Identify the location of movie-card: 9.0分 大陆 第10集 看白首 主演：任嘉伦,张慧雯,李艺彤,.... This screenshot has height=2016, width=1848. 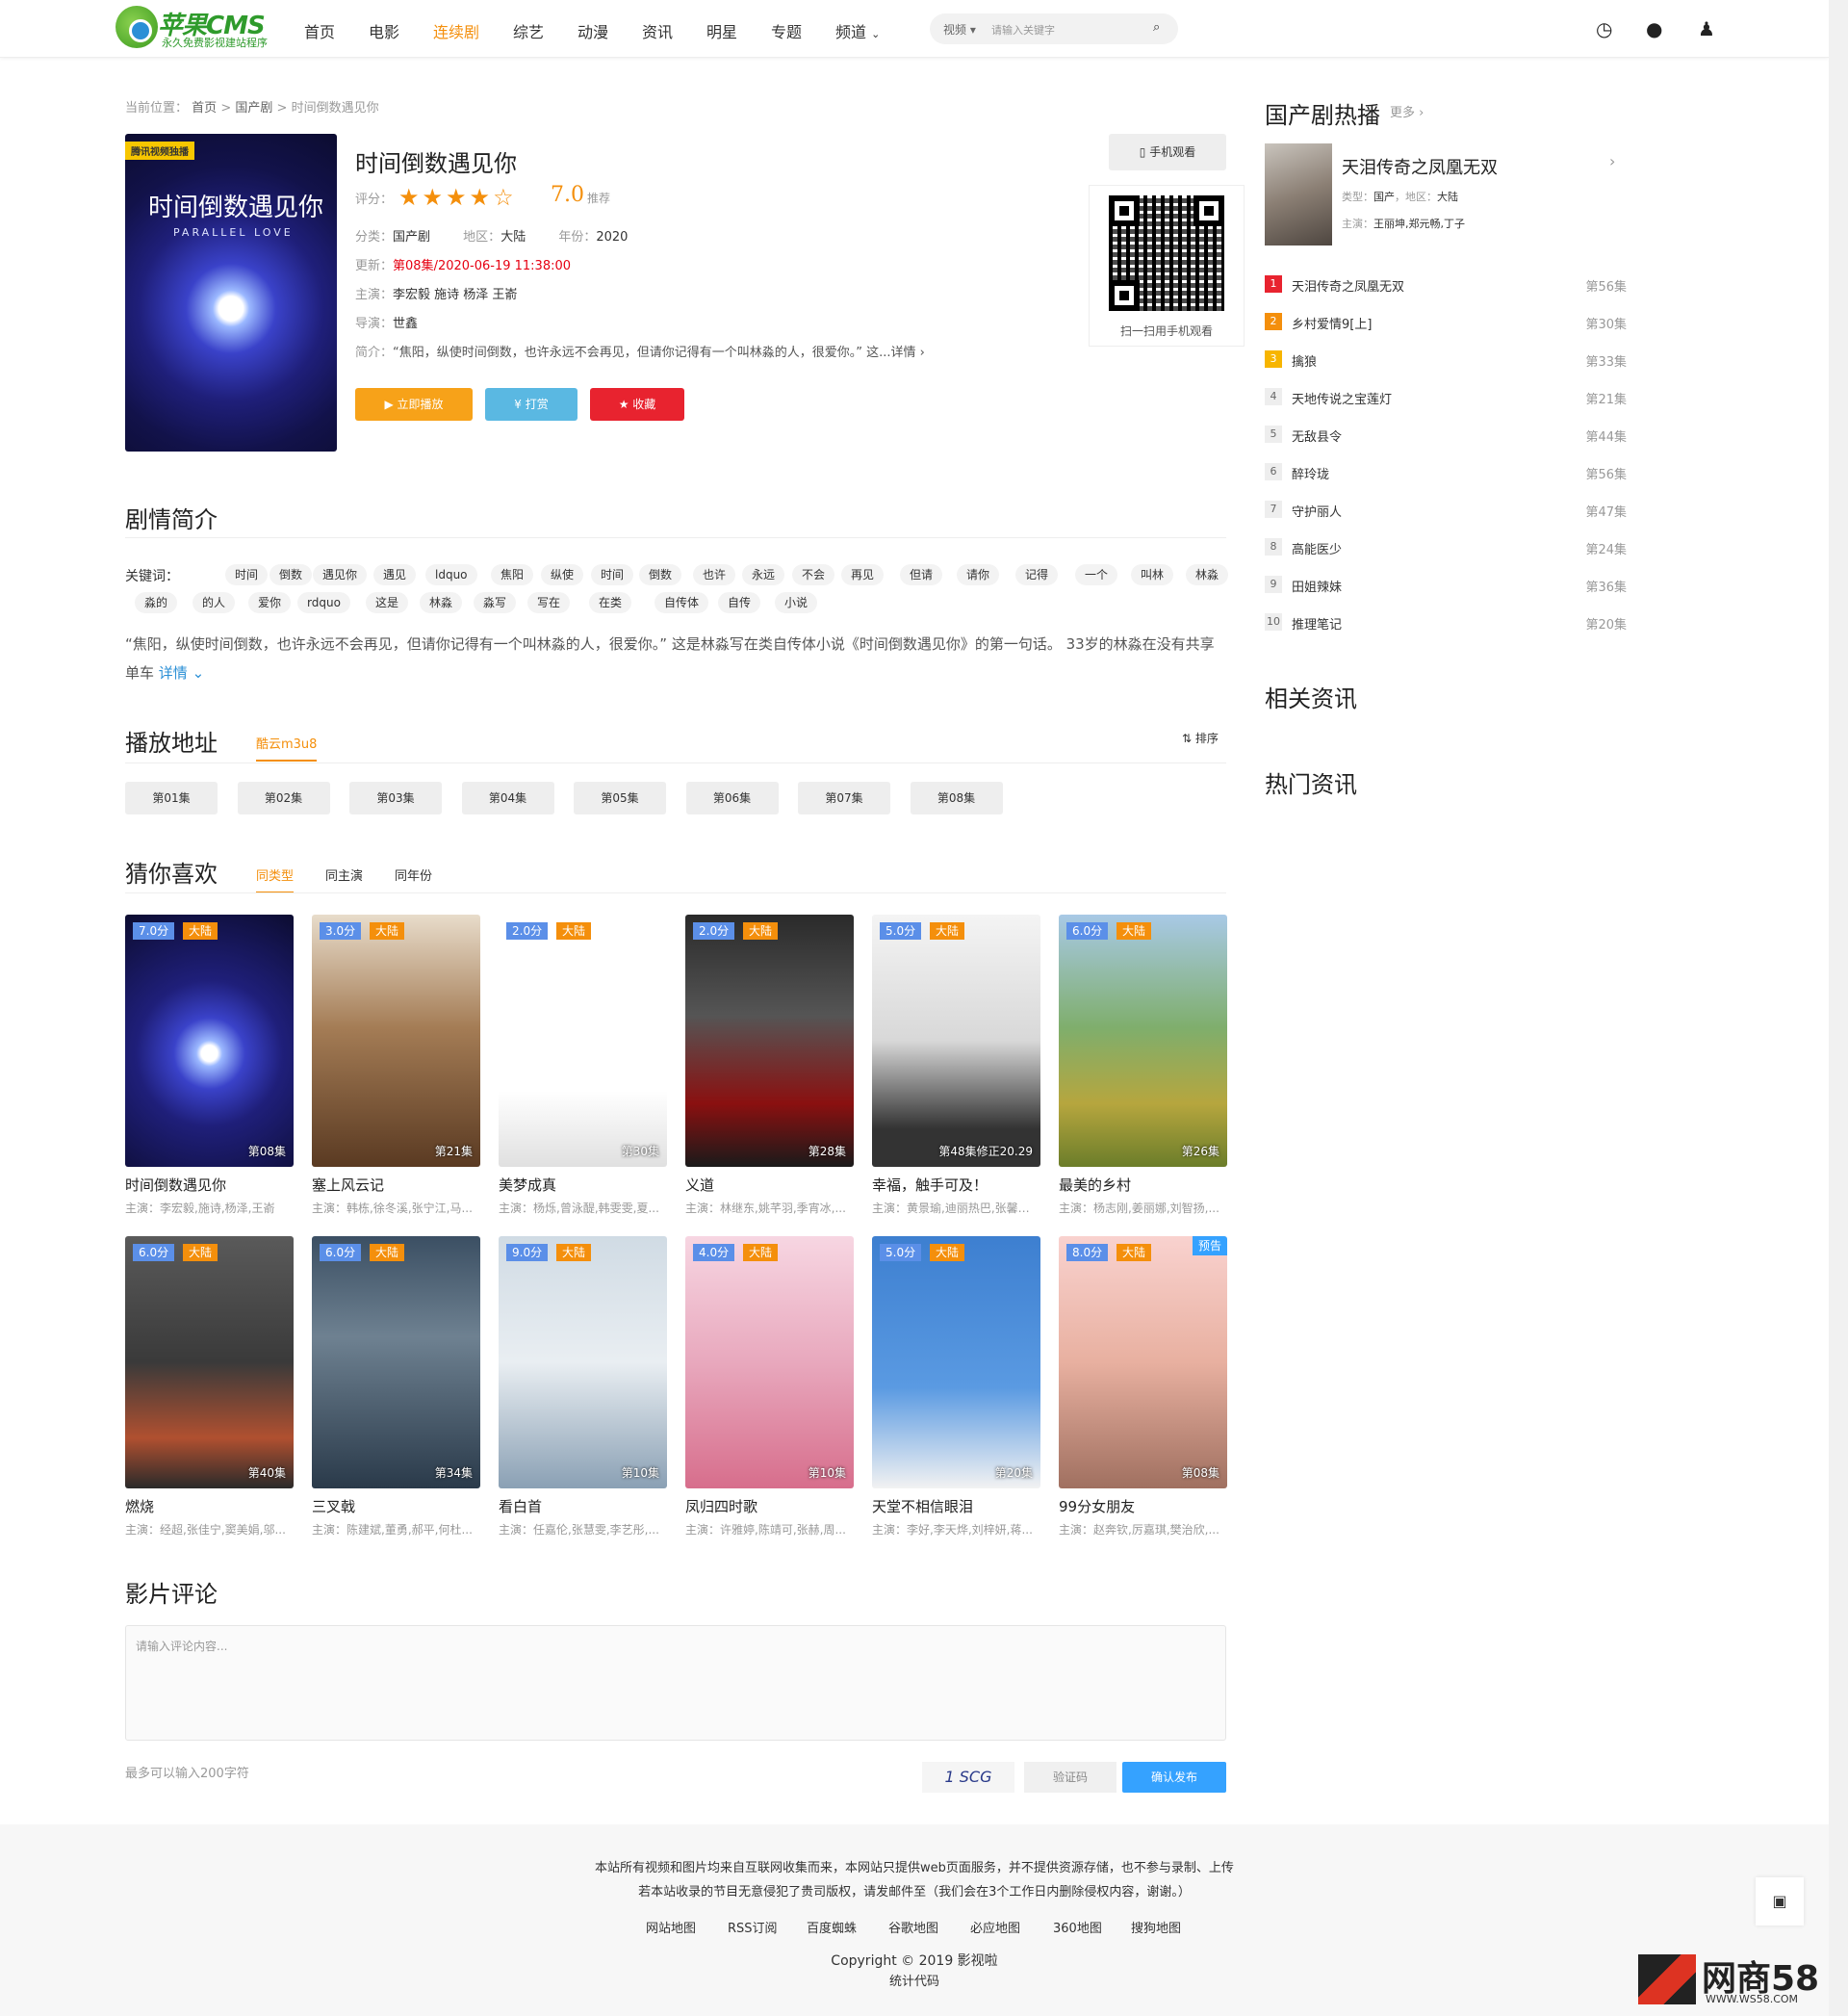
(583, 1387).